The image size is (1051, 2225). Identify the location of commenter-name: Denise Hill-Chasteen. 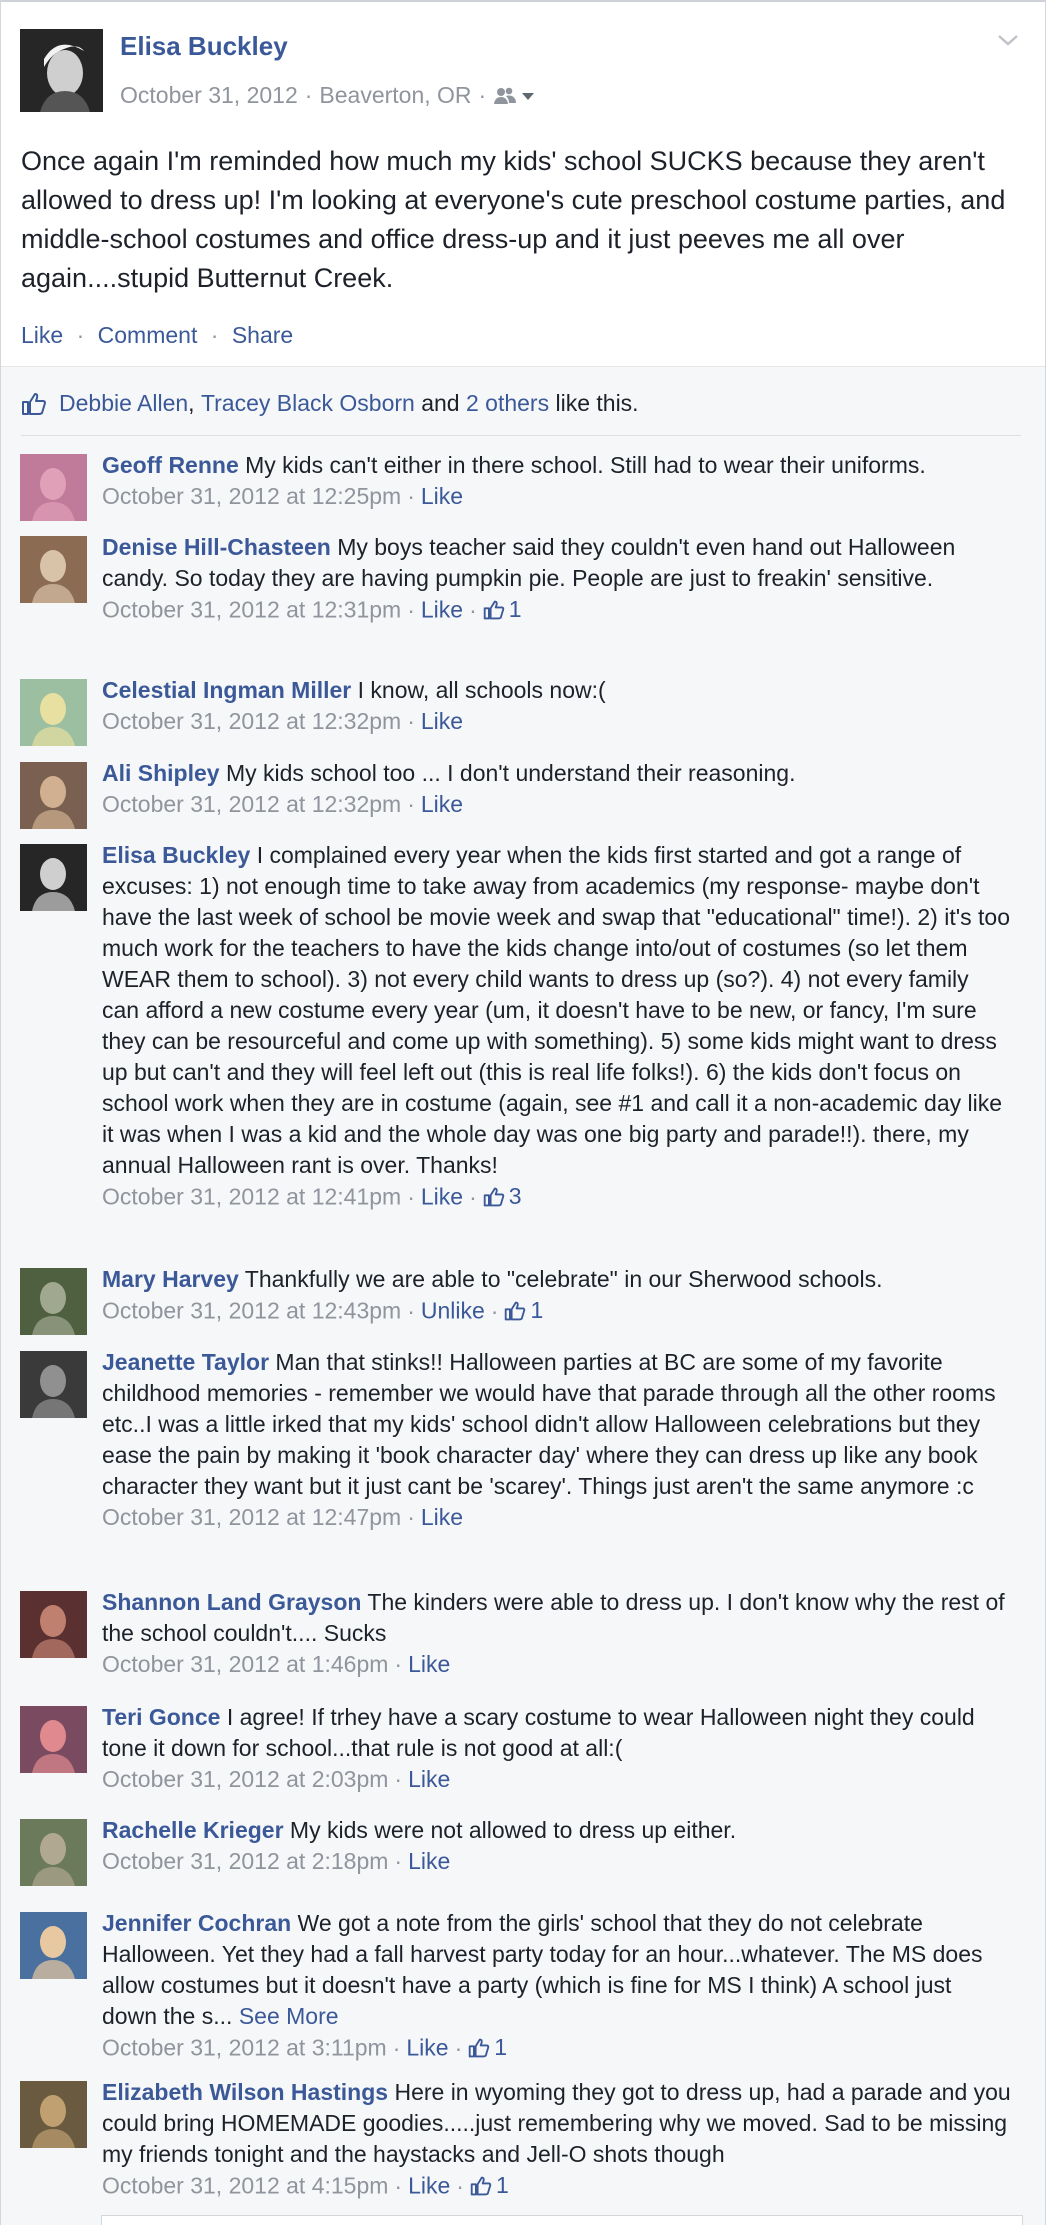
(216, 547).